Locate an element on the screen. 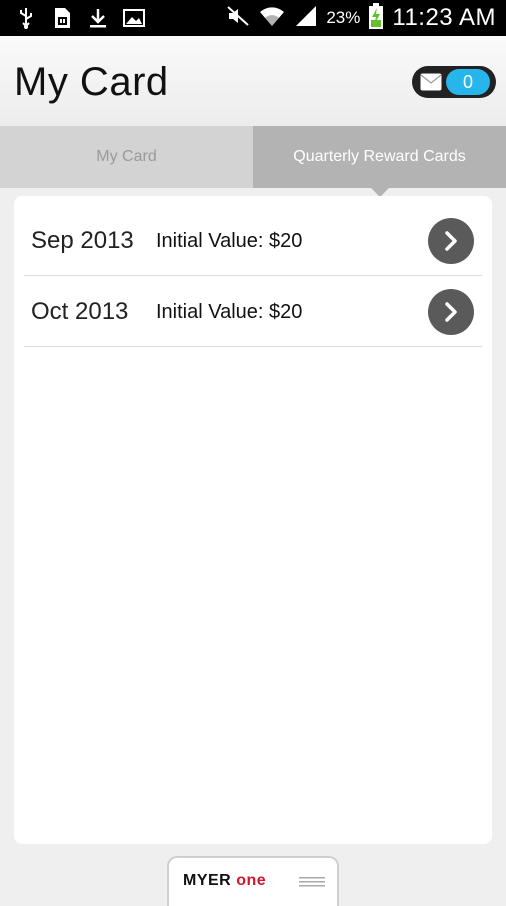  status-bar-system: 23% 11:23 AM is located at coordinates (361, 18).